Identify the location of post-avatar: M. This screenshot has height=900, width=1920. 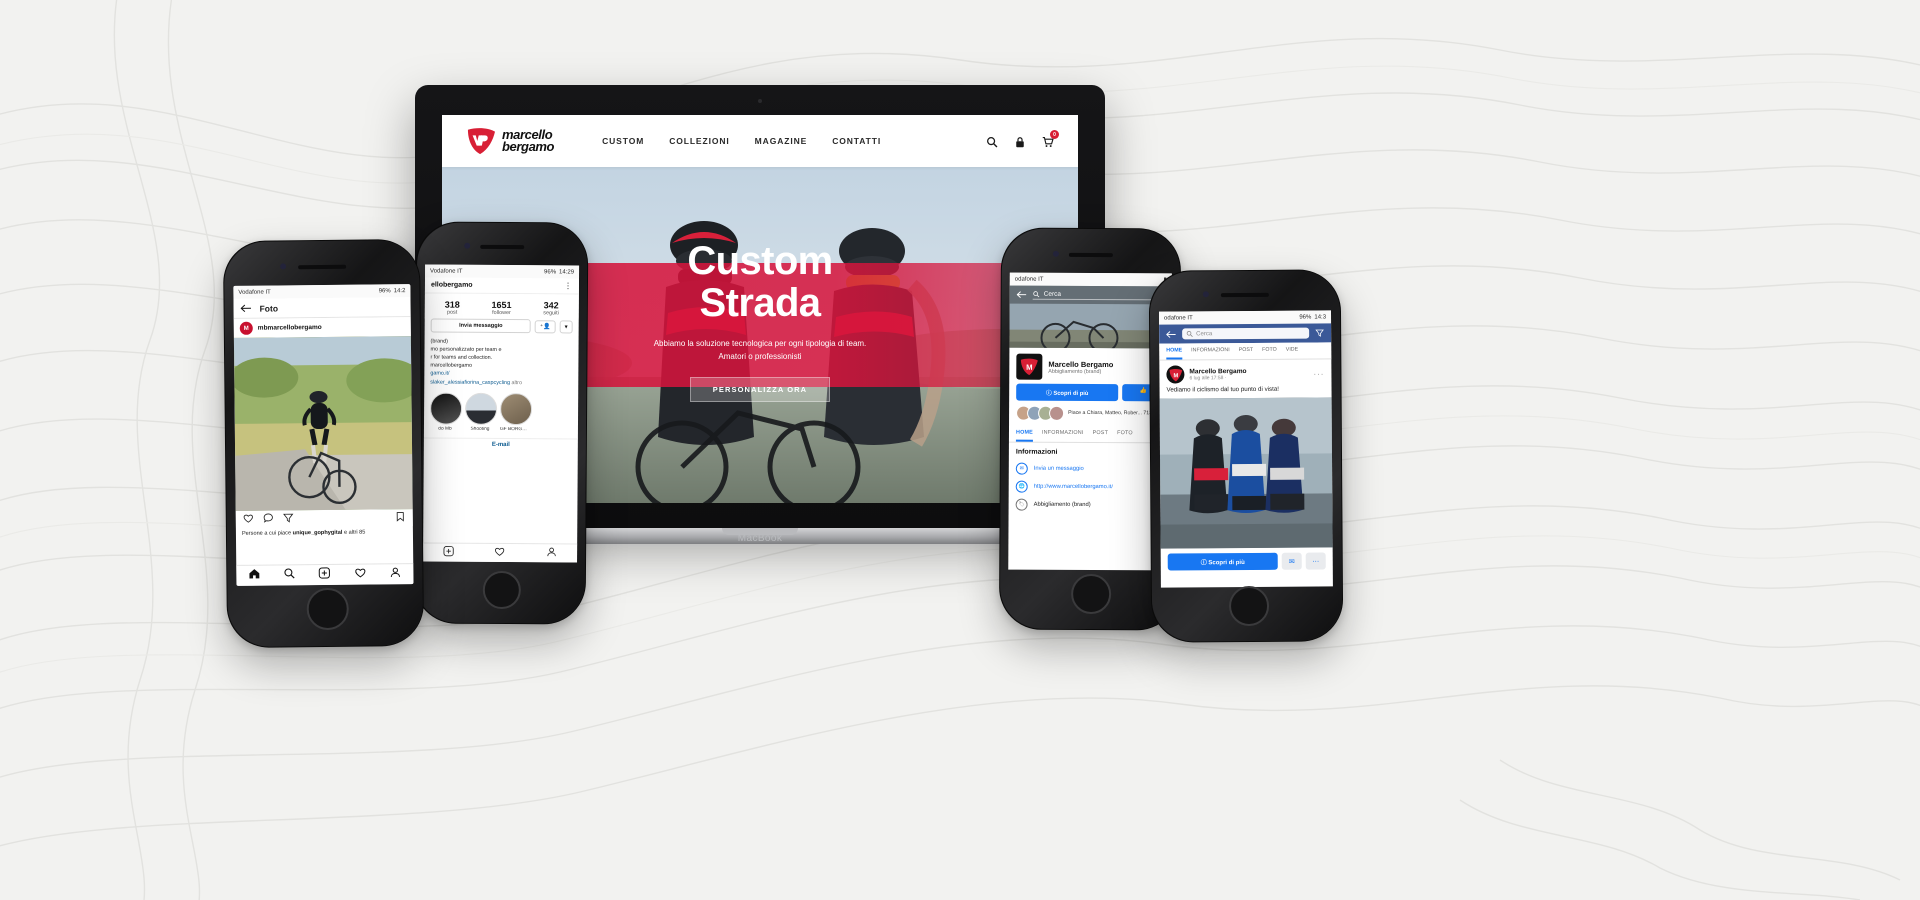
(1175, 374).